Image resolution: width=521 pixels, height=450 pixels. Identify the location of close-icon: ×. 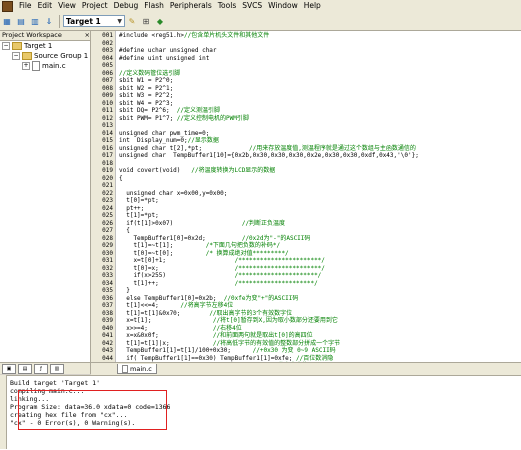
(87, 35).